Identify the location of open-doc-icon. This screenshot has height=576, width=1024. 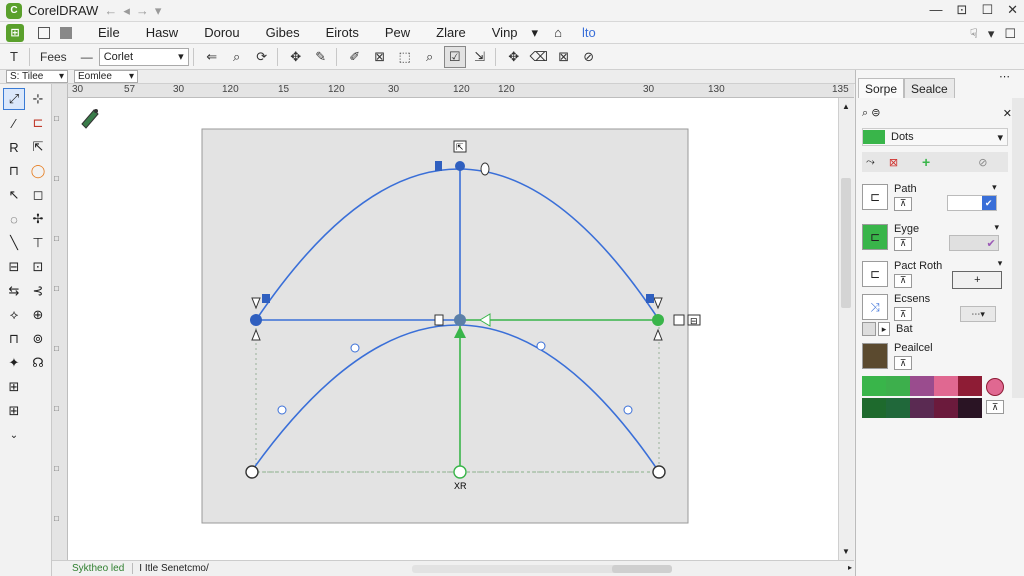
(66, 32).